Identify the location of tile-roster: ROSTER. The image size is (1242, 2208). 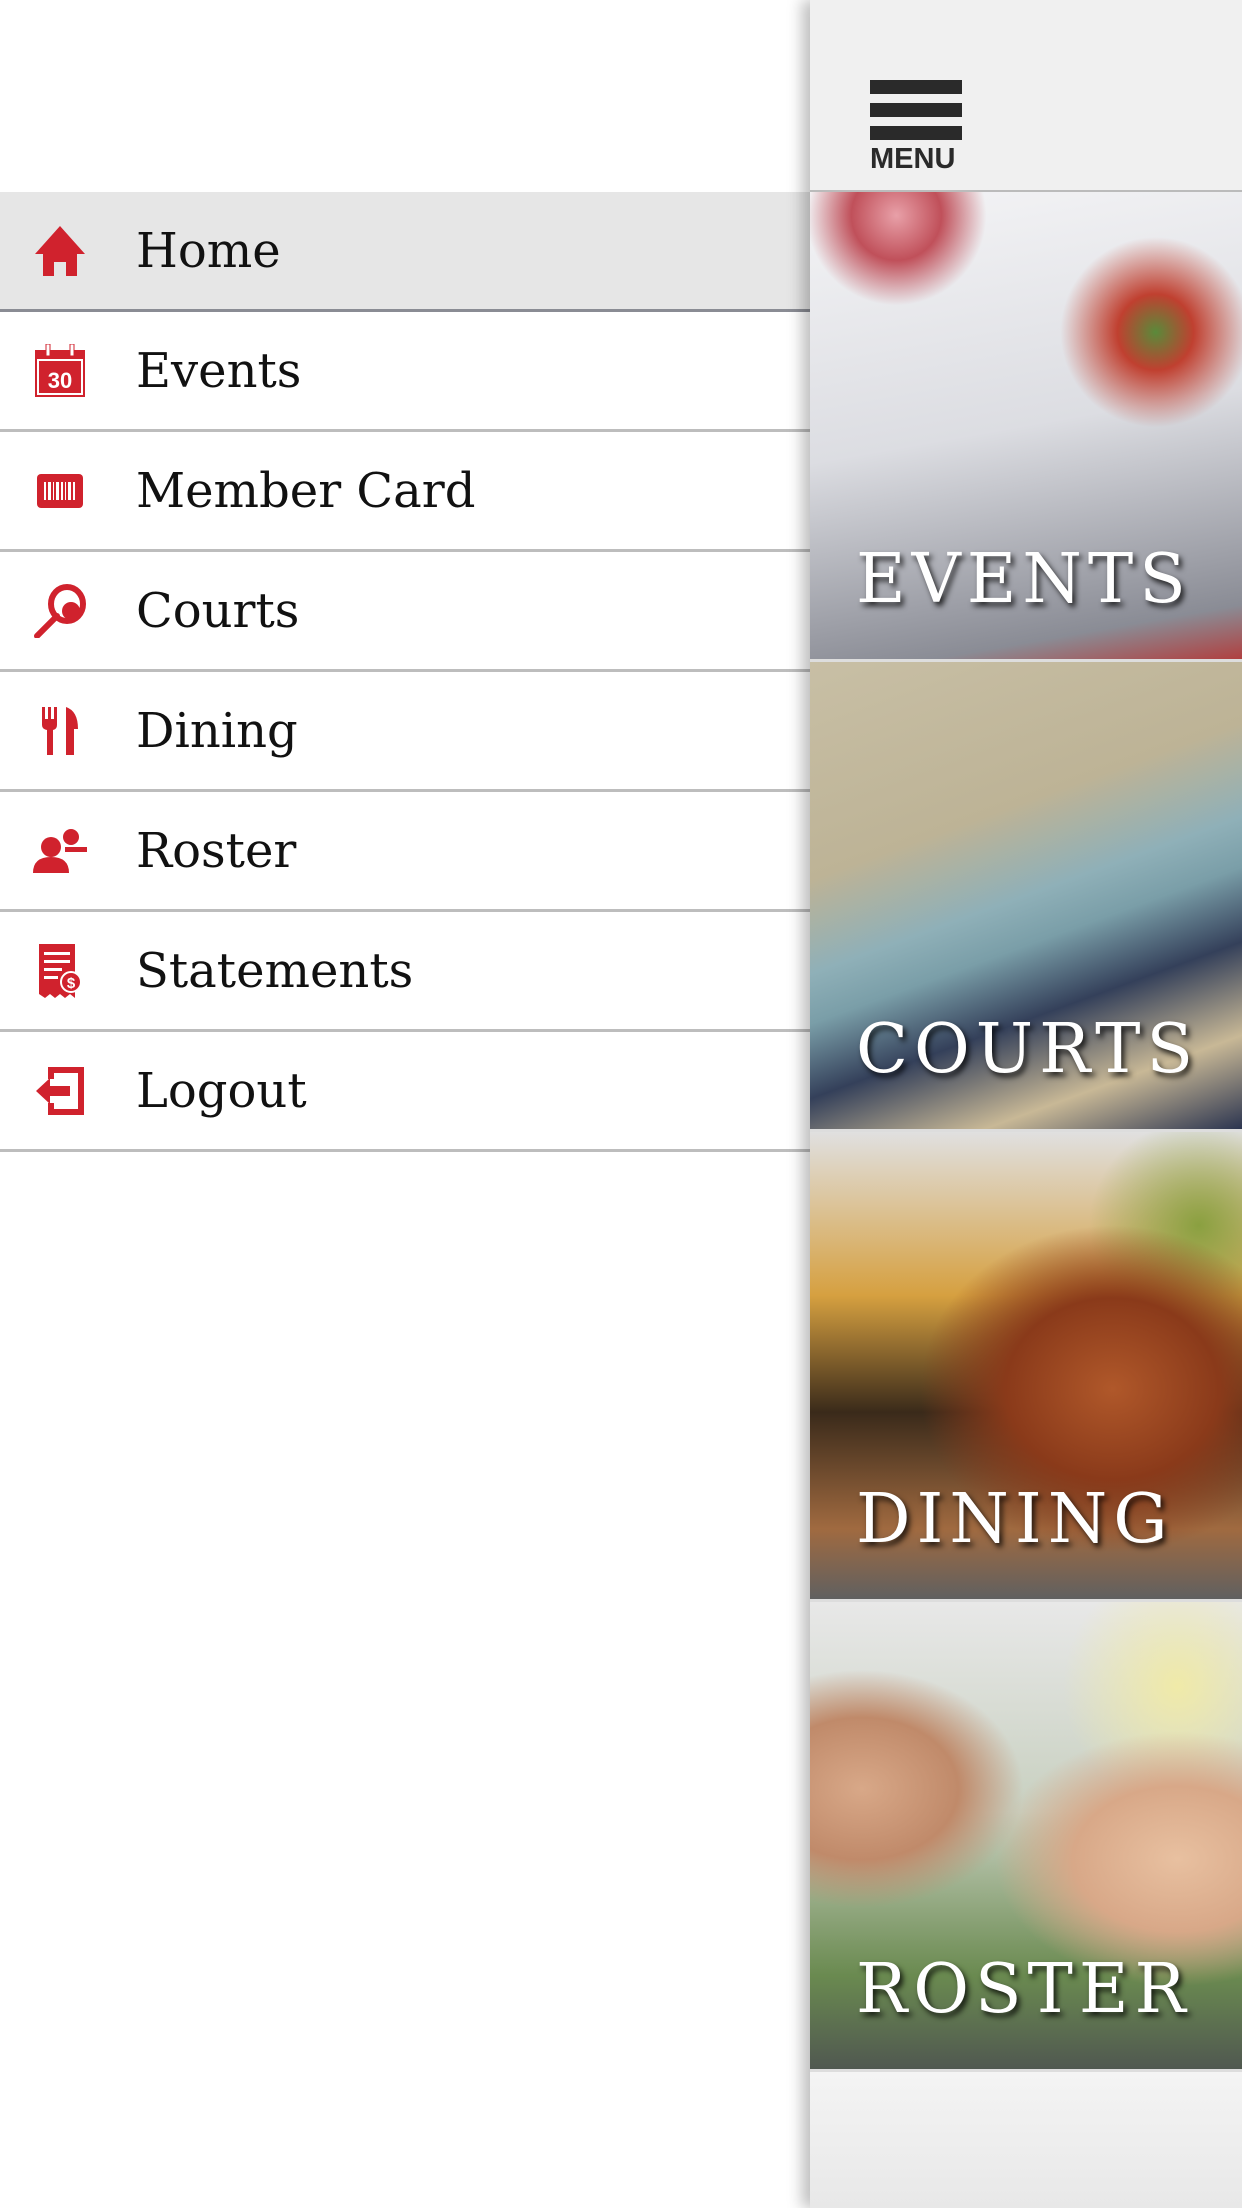
(1026, 1837).